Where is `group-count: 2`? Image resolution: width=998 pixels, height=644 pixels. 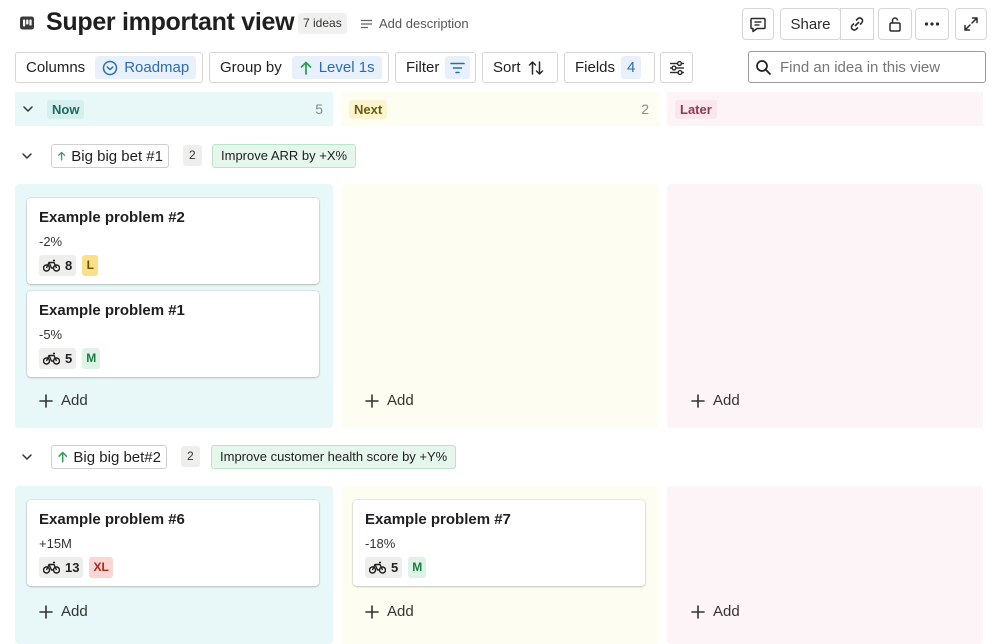
group-count: 2 is located at coordinates (190, 456).